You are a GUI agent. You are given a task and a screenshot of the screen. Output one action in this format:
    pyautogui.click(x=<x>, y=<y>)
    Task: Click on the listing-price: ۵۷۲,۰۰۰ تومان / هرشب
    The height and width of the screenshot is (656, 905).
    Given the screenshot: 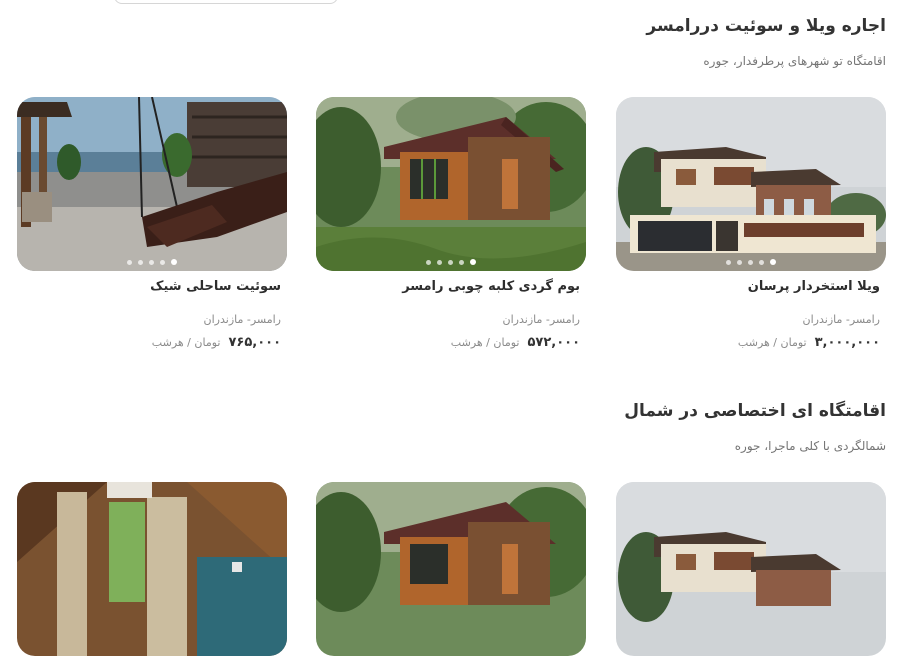 What is the action you would take?
    pyautogui.click(x=515, y=342)
    